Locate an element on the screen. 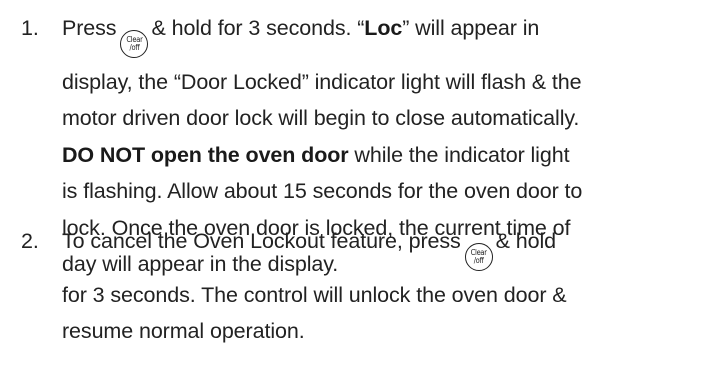  step-text-segment: & hold for 3 seconds. “ is located at coordinates (258, 28).